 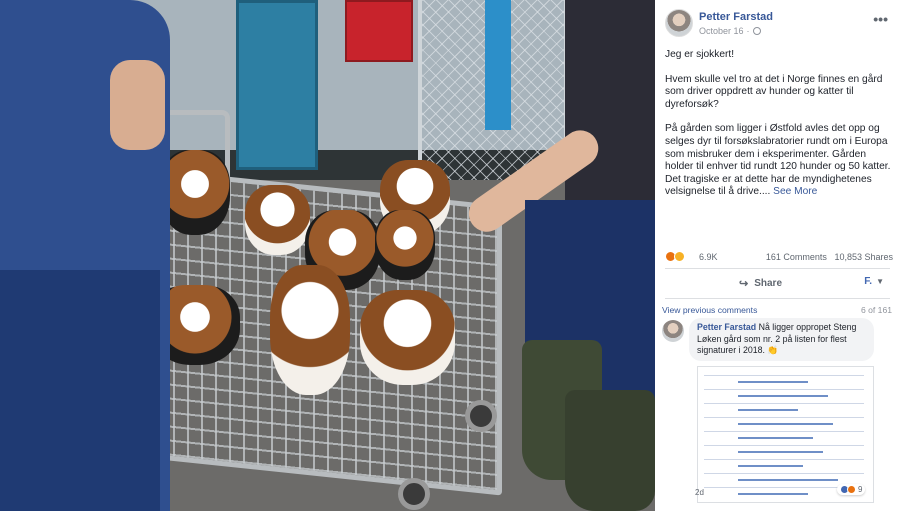 What do you see at coordinates (709, 310) in the screenshot?
I see `view-previous-comments-link: View previous comments` at bounding box center [709, 310].